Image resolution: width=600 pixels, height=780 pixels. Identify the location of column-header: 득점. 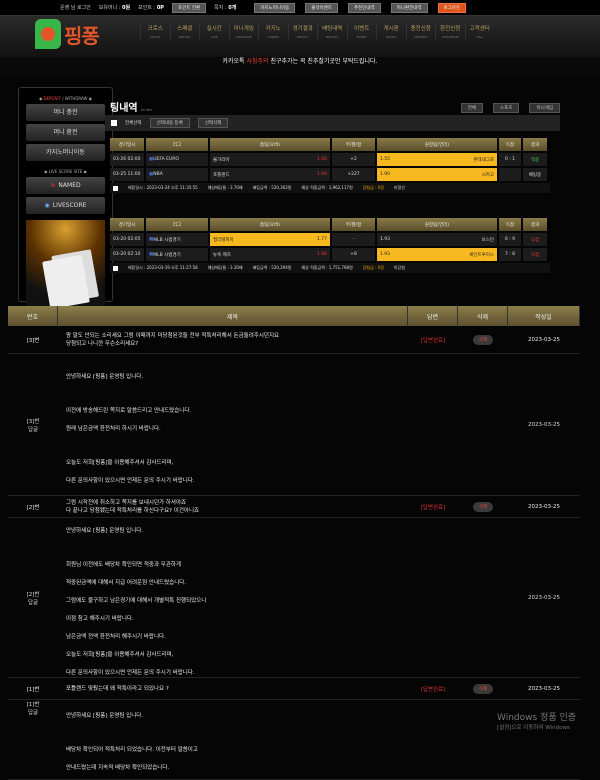
(510, 224).